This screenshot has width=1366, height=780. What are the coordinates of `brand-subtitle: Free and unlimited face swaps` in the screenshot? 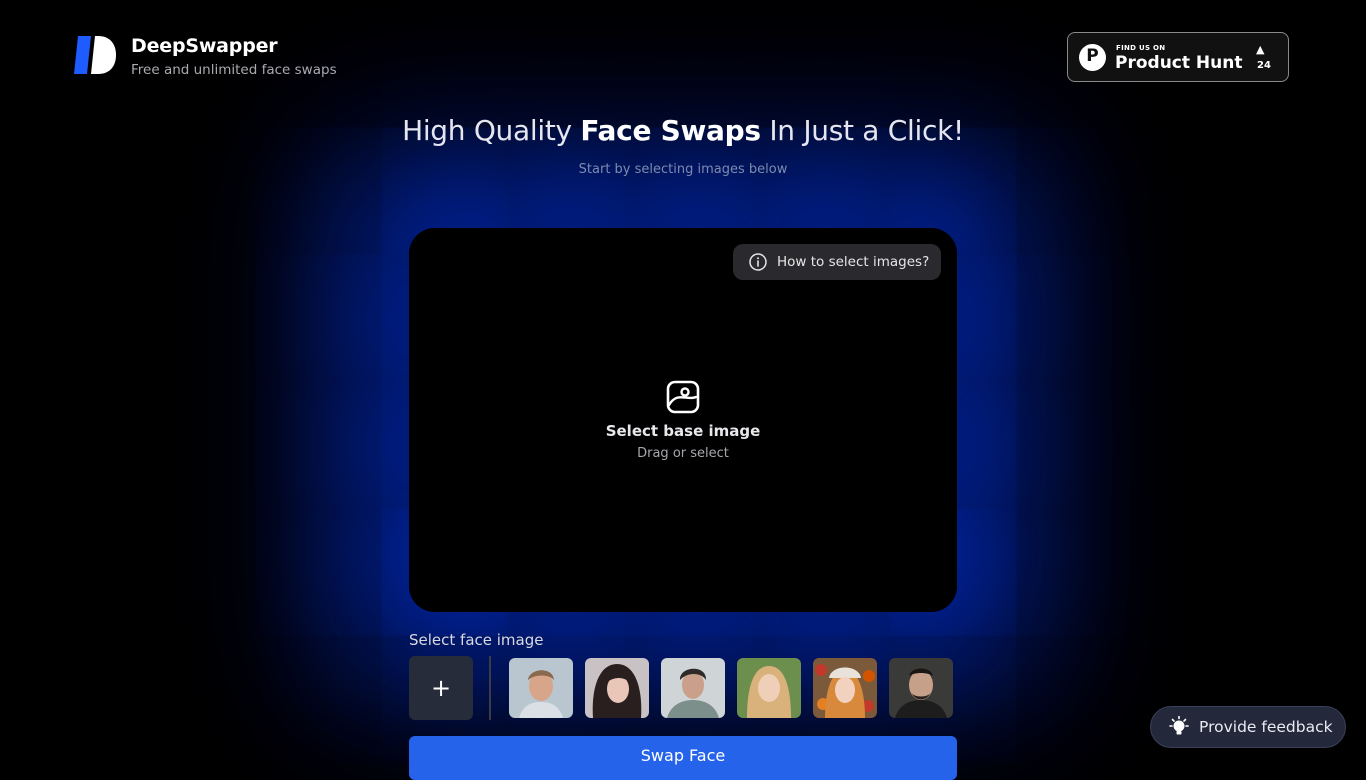 It's located at (234, 70).